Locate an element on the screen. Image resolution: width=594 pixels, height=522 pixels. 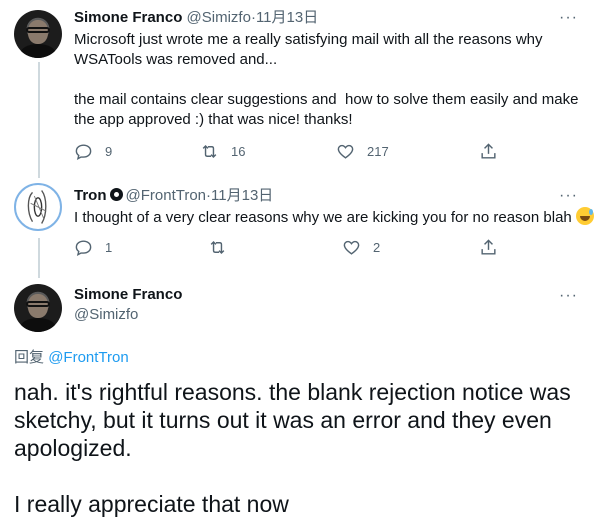
user-handle: @FrontTron is located at coordinates (166, 195).